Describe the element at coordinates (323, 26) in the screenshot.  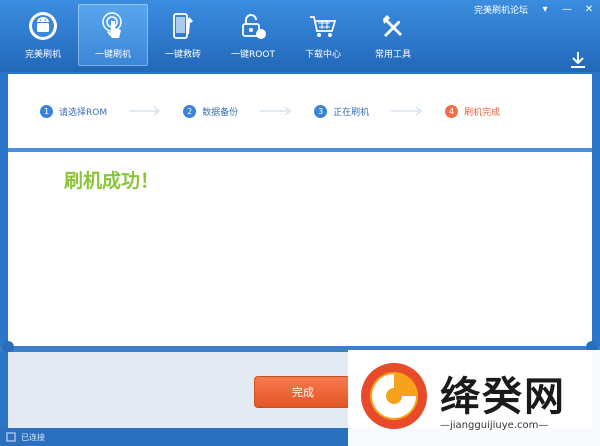
I see `cart-icon` at that location.